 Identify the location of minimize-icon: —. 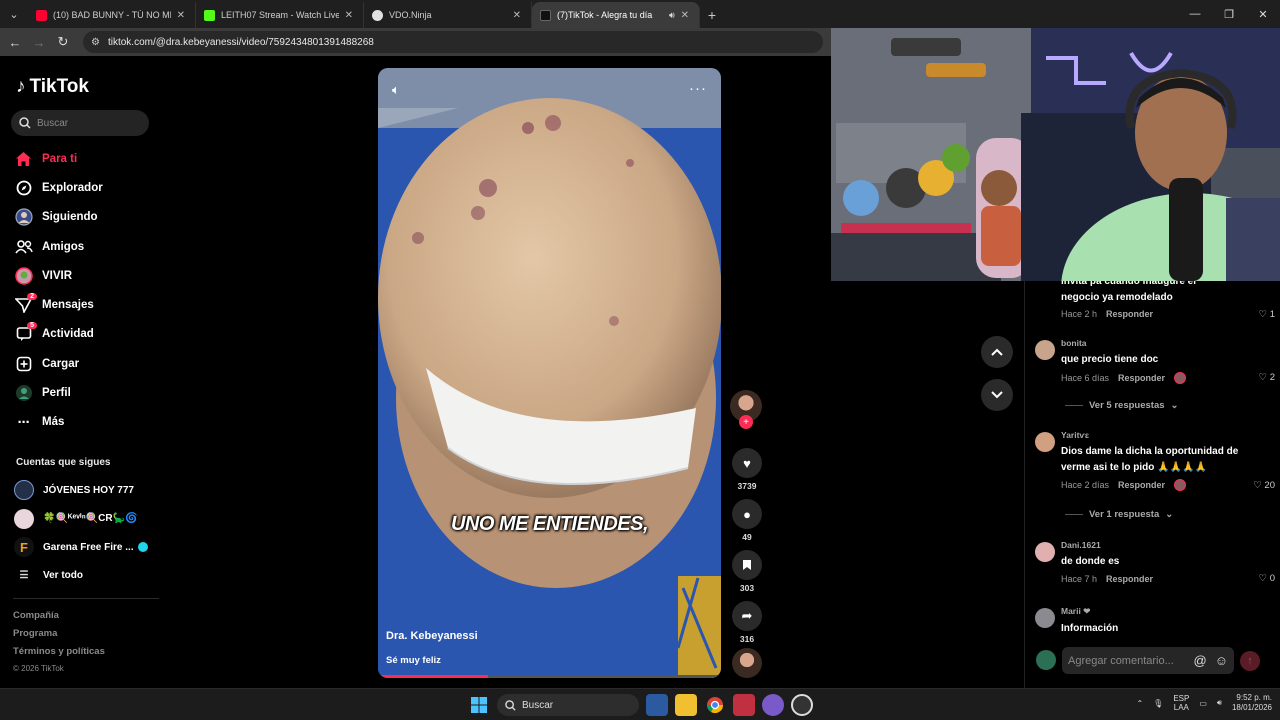
(1195, 14).